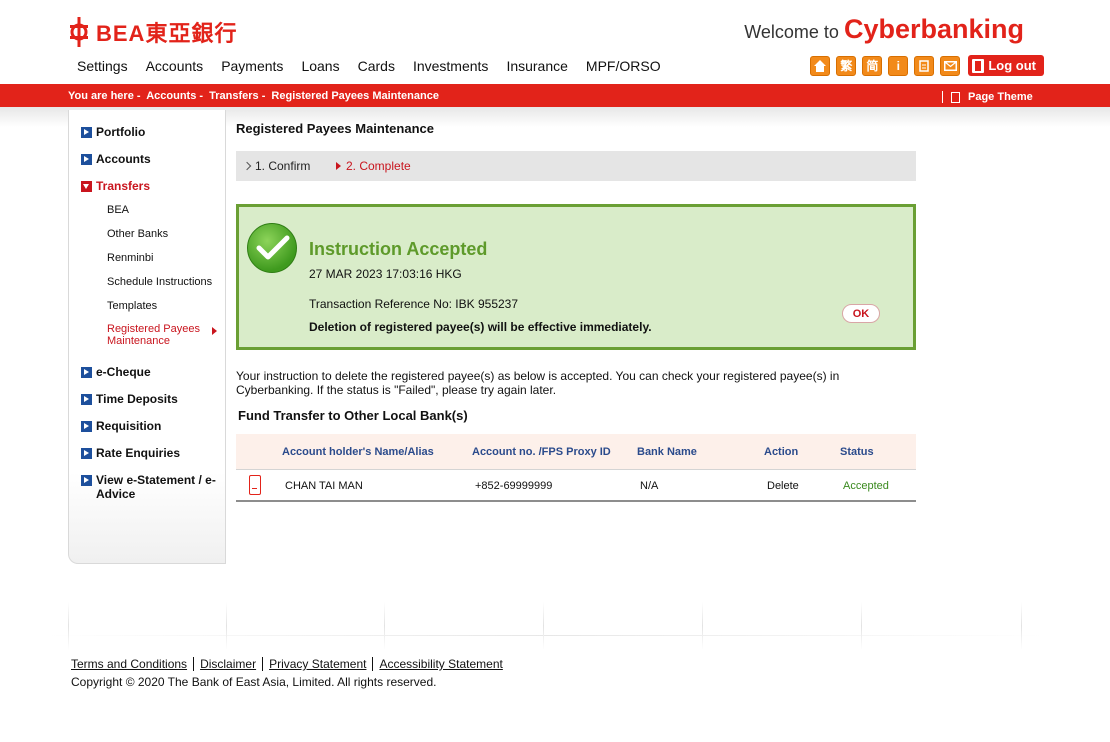 This screenshot has height=742, width=1110. Describe the element at coordinates (353, 415) in the screenshot. I see `section-title: Fund Transfer to Other Local Bank(s)` at that location.